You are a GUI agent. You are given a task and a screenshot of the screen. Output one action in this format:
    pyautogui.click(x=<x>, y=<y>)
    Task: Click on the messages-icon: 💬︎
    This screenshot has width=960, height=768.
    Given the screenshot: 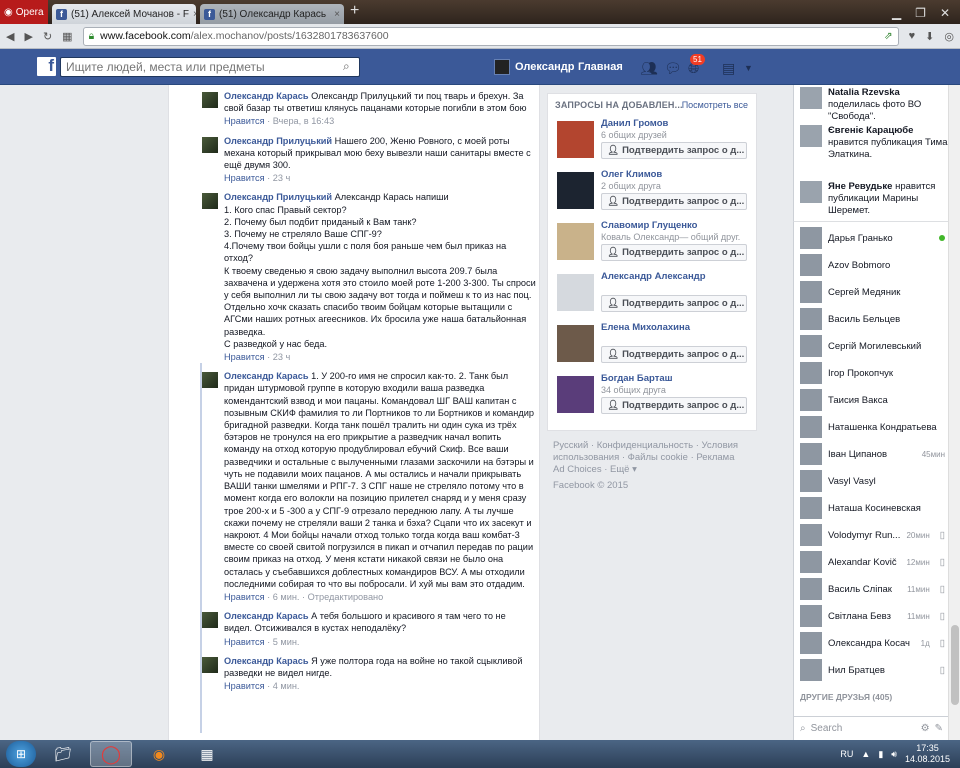 What is the action you would take?
    pyautogui.click(x=673, y=68)
    